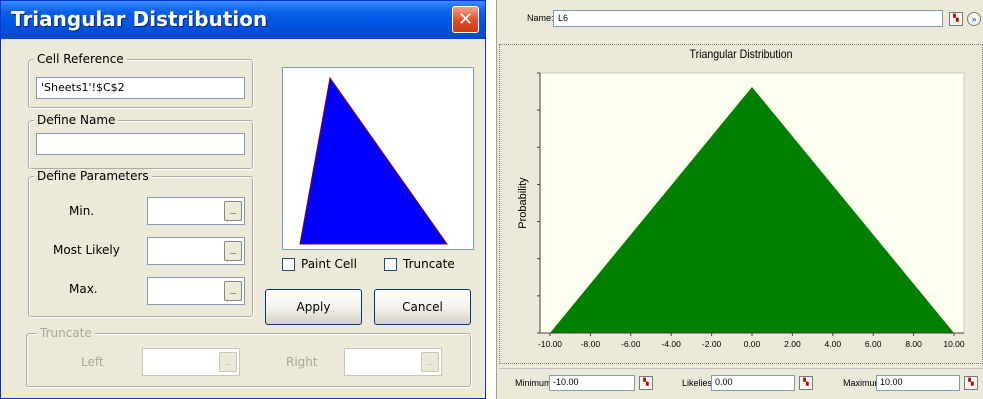  I want to click on maximum-cell-picker-icon: ▚, so click(971, 383).